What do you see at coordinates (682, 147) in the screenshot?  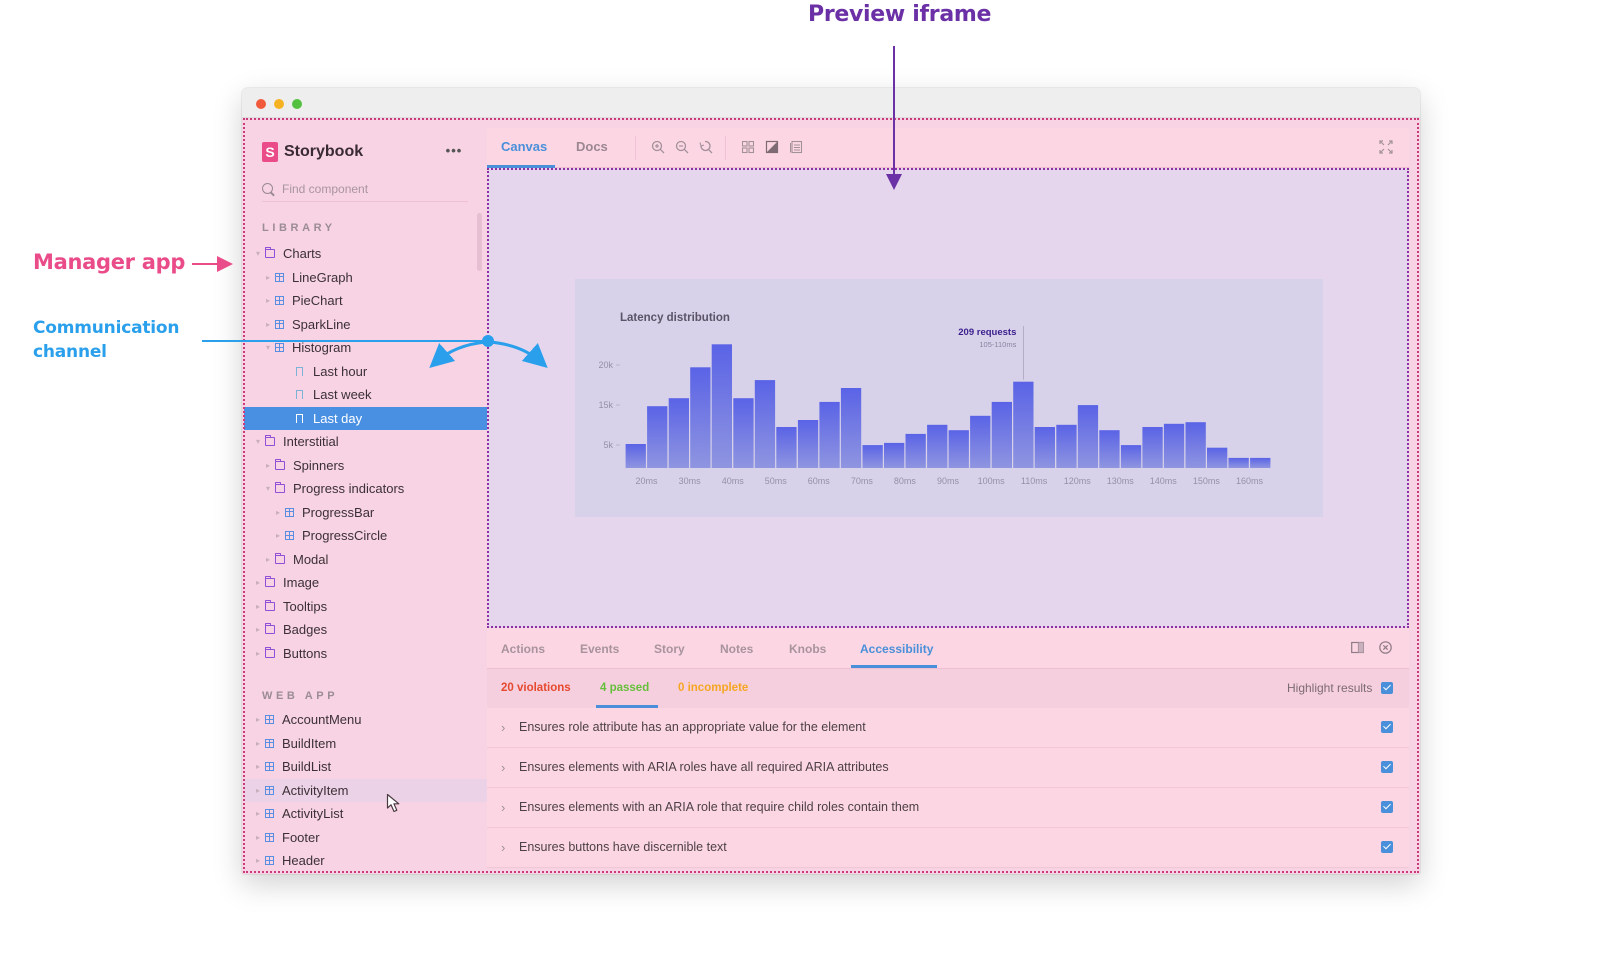 I see `zoom-out-icon` at bounding box center [682, 147].